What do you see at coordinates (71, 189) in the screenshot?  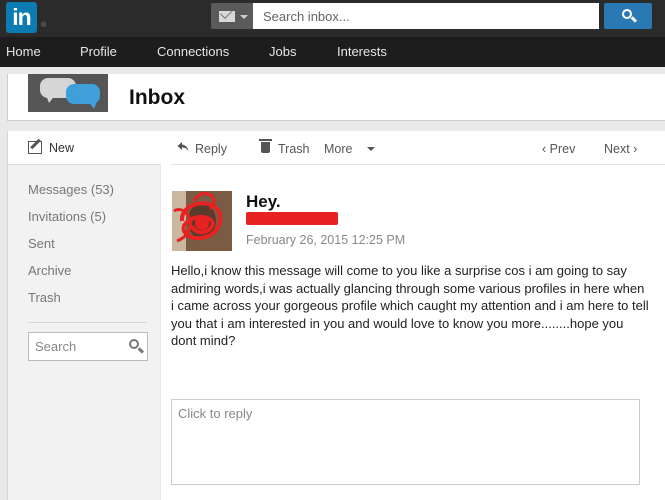 I see `sidebar-item-messages: Messages (53)` at bounding box center [71, 189].